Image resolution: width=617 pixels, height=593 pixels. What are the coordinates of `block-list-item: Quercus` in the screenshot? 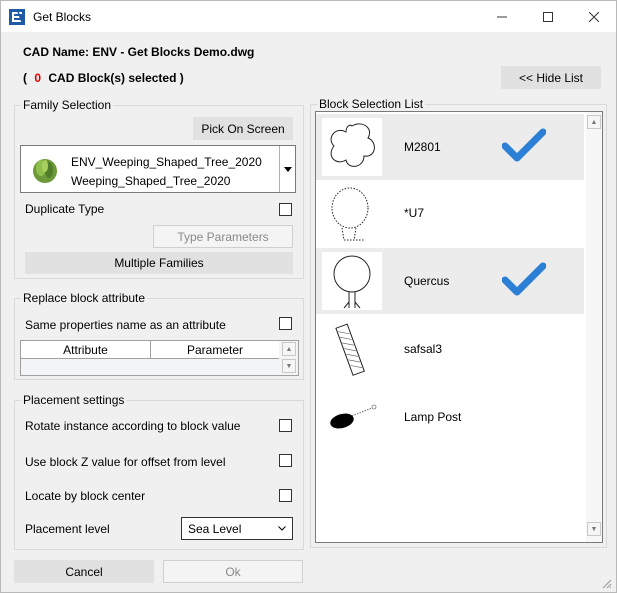 It's located at (450, 281).